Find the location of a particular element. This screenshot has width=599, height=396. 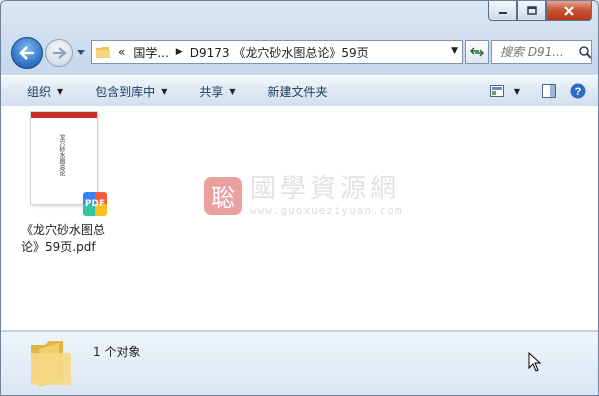

search-icon is located at coordinates (584, 52).